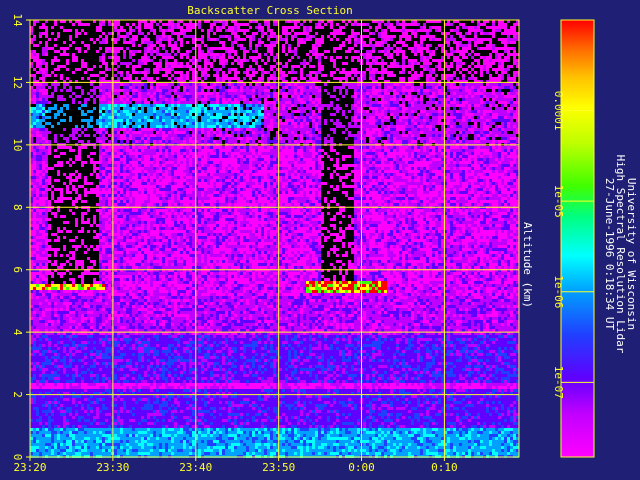  I want to click on y-axis: 0 2 4 6 8 10 12 14, so click(20, 236).